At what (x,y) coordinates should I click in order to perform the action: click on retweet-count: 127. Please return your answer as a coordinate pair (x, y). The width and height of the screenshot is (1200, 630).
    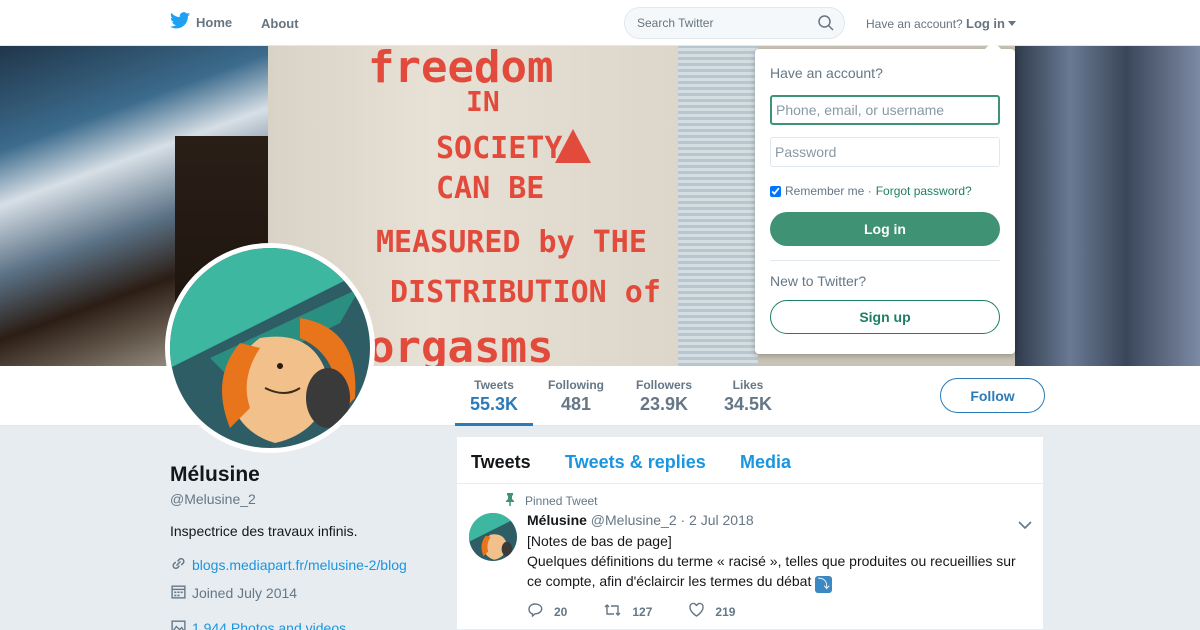
    Looking at the image, I should click on (642, 611).